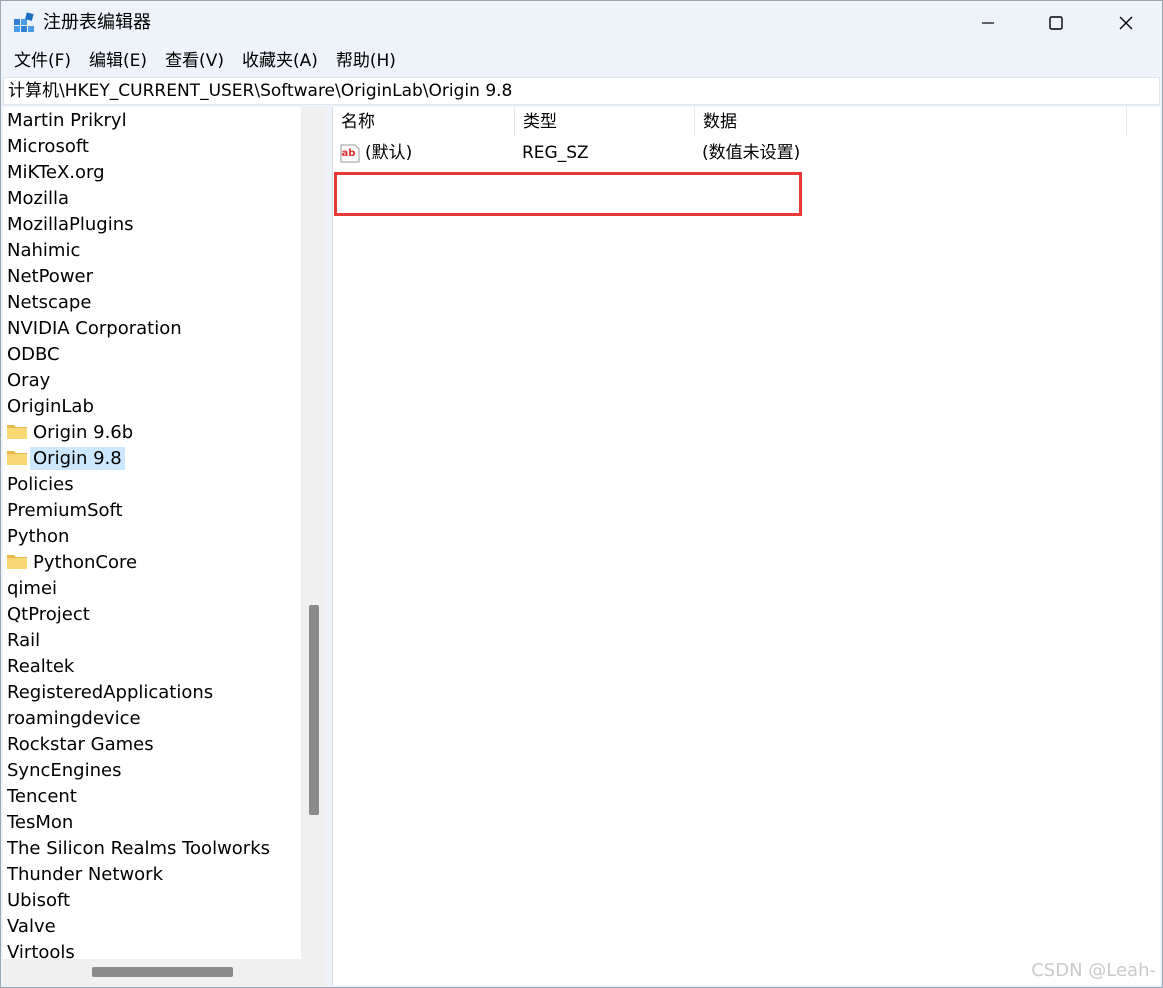 The image size is (1163, 988). I want to click on tree-item: Policies, so click(38, 485).